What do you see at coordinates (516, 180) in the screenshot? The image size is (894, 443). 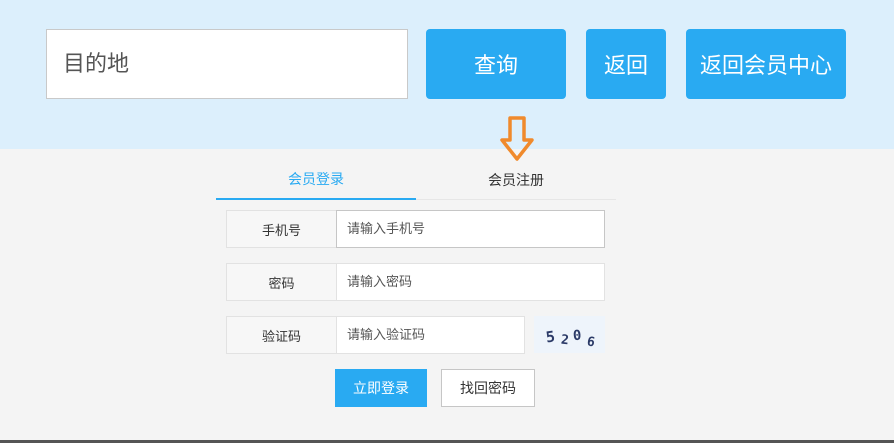 I see `tab-member-register: 会员注册` at bounding box center [516, 180].